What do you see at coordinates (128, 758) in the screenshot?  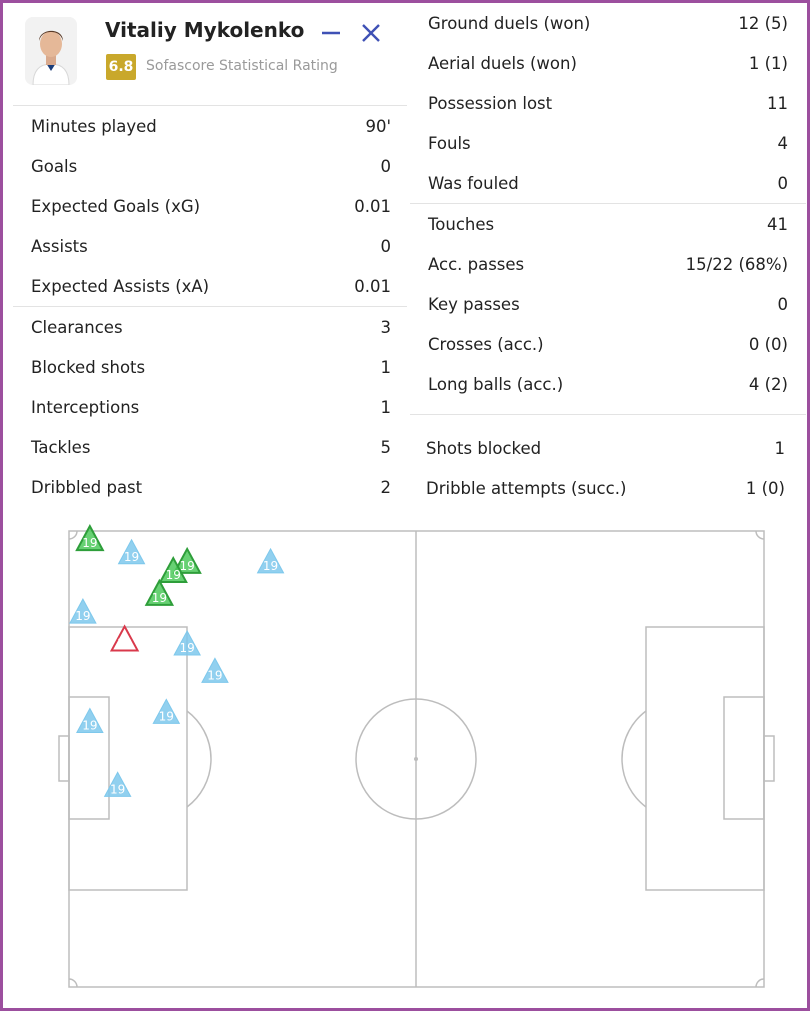 I see `left-penalty-box` at bounding box center [128, 758].